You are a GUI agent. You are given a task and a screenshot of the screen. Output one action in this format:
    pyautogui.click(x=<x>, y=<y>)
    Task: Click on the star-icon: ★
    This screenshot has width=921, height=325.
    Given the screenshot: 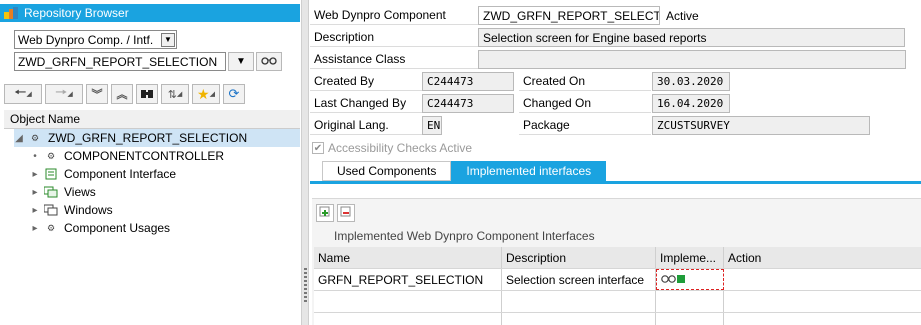 What is the action you would take?
    pyautogui.click(x=203, y=93)
    